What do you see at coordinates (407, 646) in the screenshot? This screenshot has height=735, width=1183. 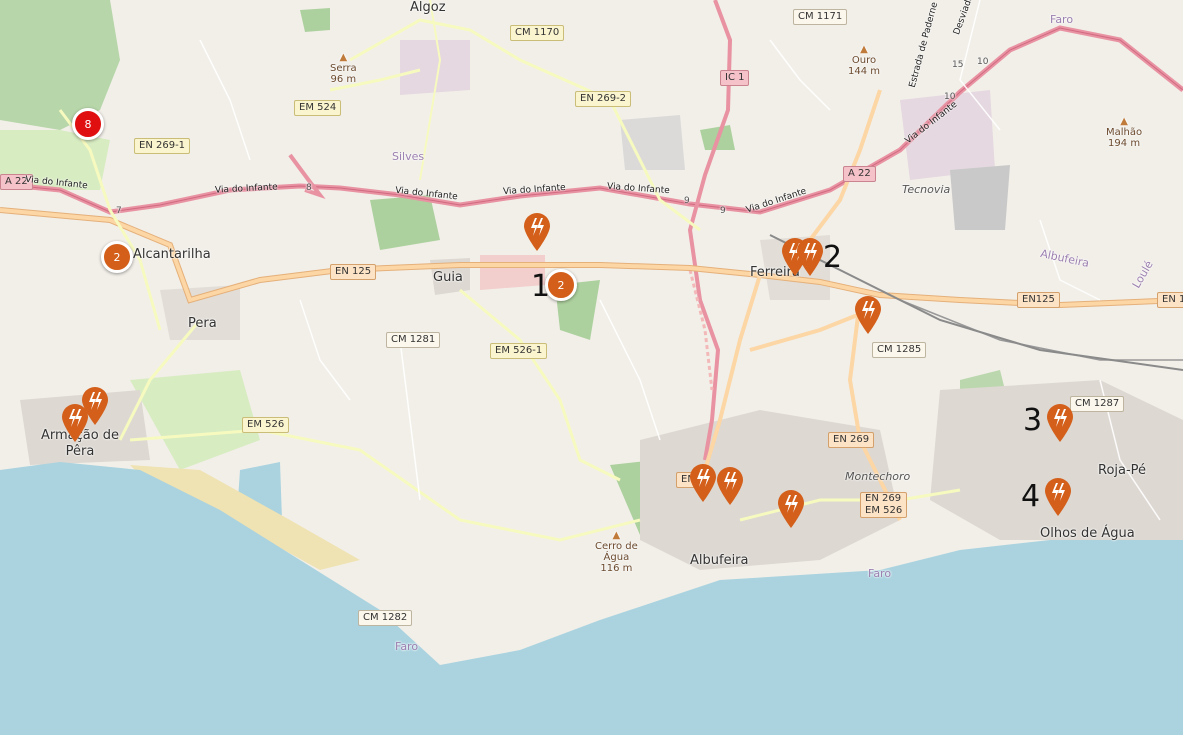 I see `area-faro-1: Faro` at bounding box center [407, 646].